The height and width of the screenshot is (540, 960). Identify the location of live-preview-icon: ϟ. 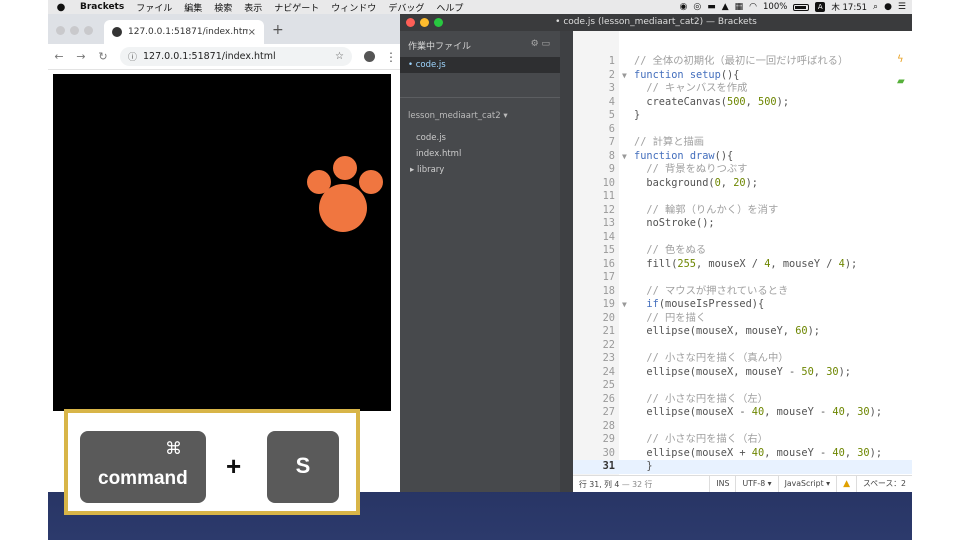
(900, 59).